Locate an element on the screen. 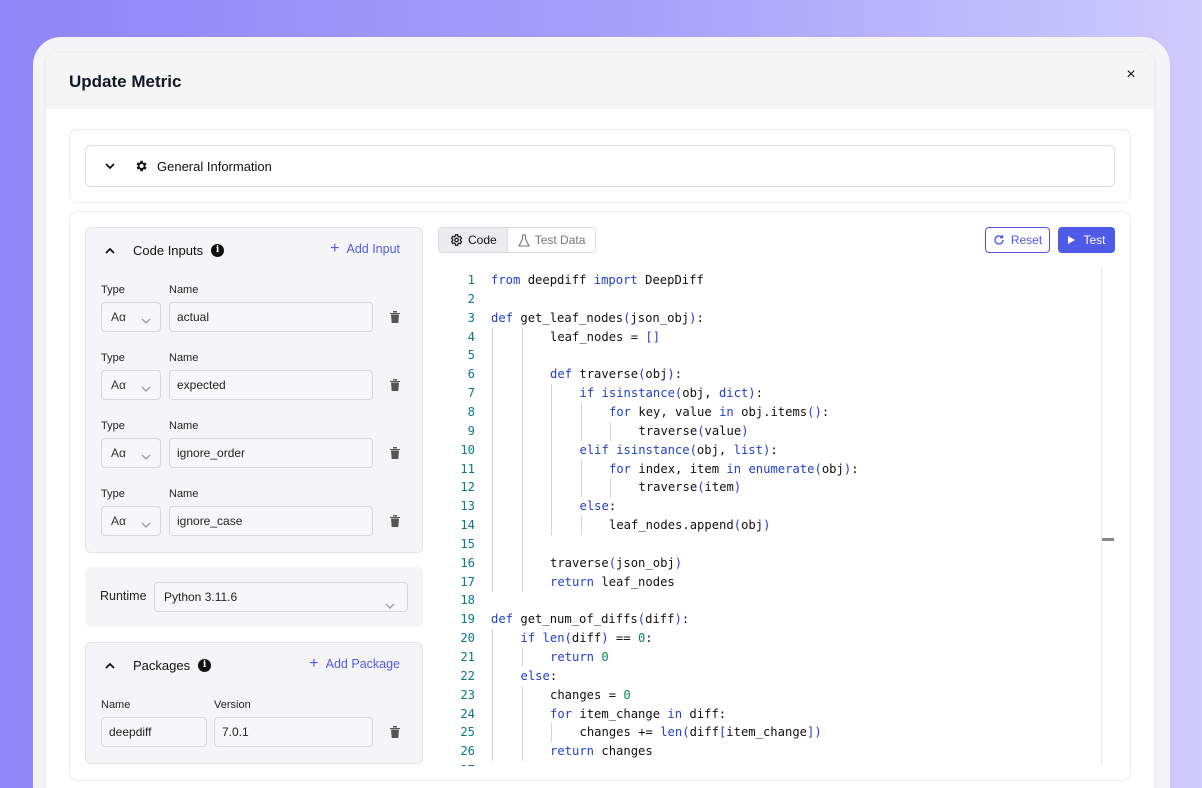 The width and height of the screenshot is (1202, 788). close-icon: × is located at coordinates (1131, 75).